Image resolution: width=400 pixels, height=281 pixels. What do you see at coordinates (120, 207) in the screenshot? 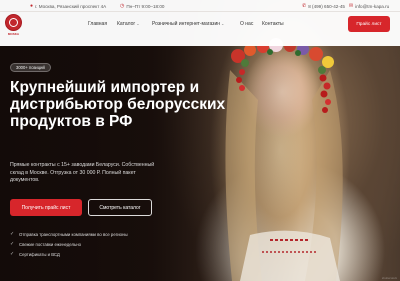
I see `view-catalog-button: Смотреть каталог` at bounding box center [120, 207].